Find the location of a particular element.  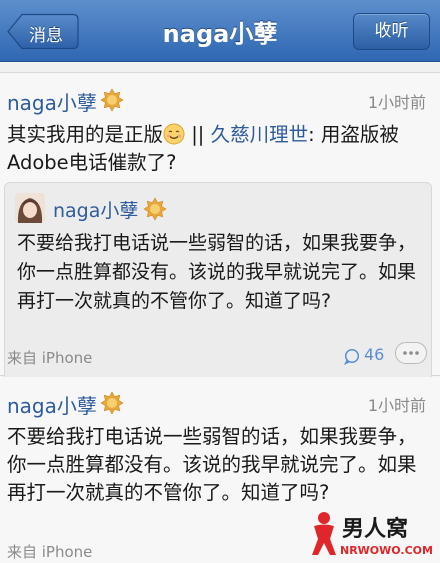

avatar is located at coordinates (30, 208).